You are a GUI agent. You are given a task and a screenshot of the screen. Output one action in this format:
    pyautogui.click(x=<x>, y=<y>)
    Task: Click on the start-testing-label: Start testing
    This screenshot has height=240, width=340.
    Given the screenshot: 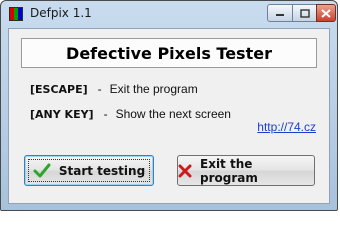 What is the action you would take?
    pyautogui.click(x=102, y=170)
    